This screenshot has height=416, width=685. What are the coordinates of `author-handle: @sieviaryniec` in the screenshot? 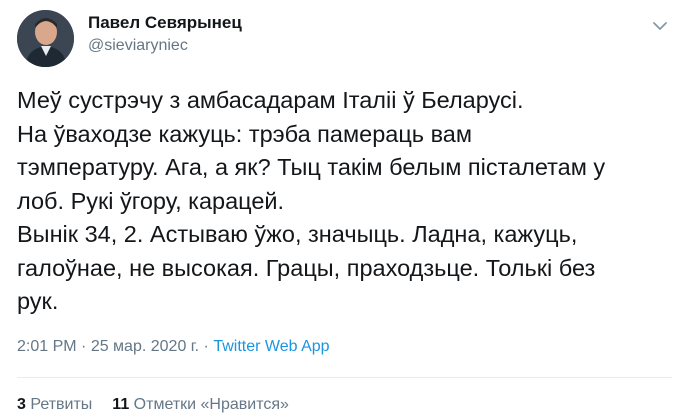 It's located at (138, 46).